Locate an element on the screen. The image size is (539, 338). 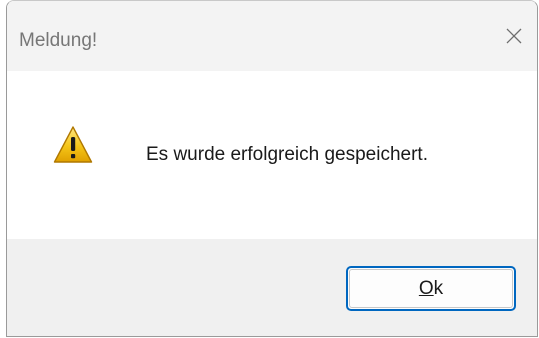
ok-button-label: Ok is located at coordinates (431, 289).